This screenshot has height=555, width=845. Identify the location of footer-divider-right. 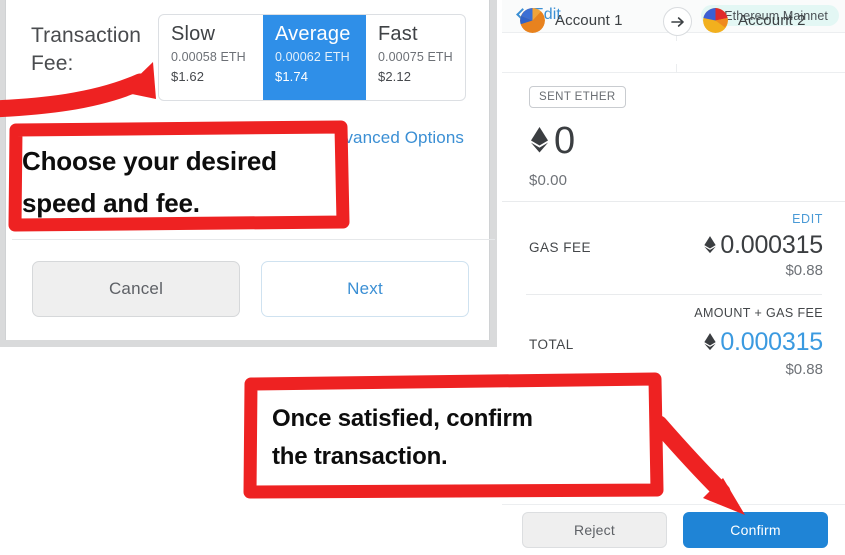
(673, 504).